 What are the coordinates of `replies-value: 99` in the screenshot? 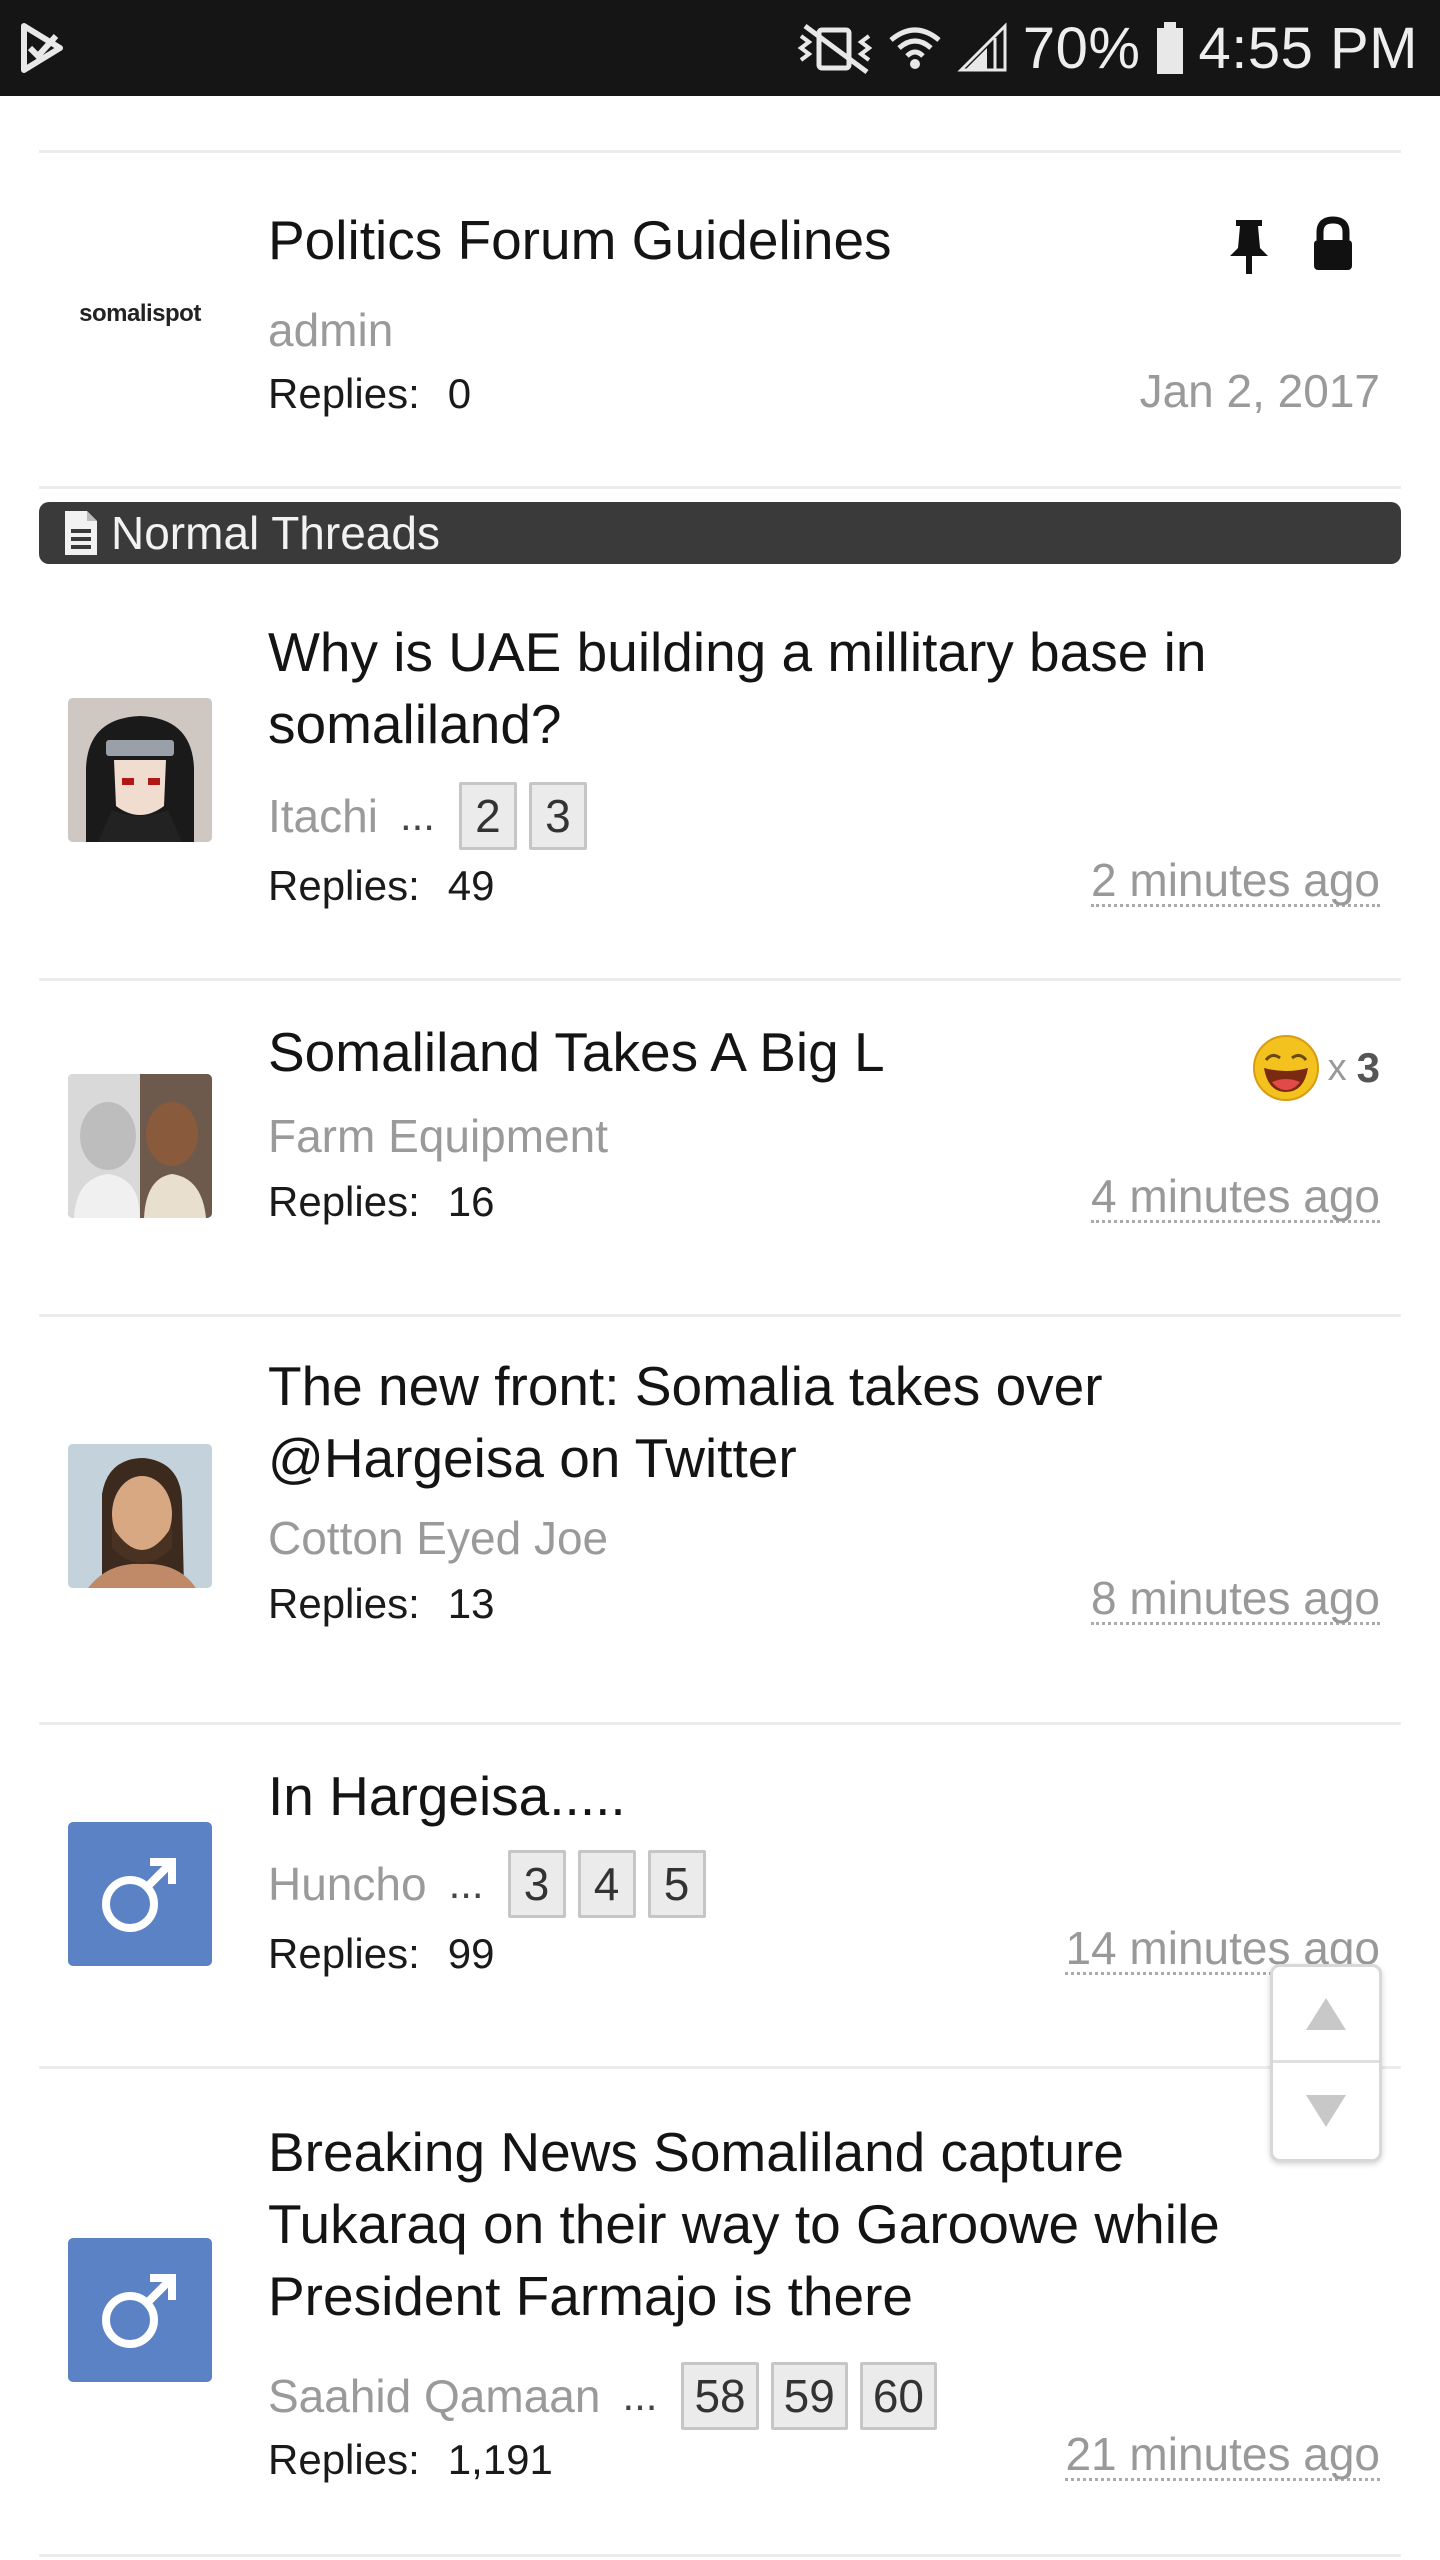 It's located at (471, 1953).